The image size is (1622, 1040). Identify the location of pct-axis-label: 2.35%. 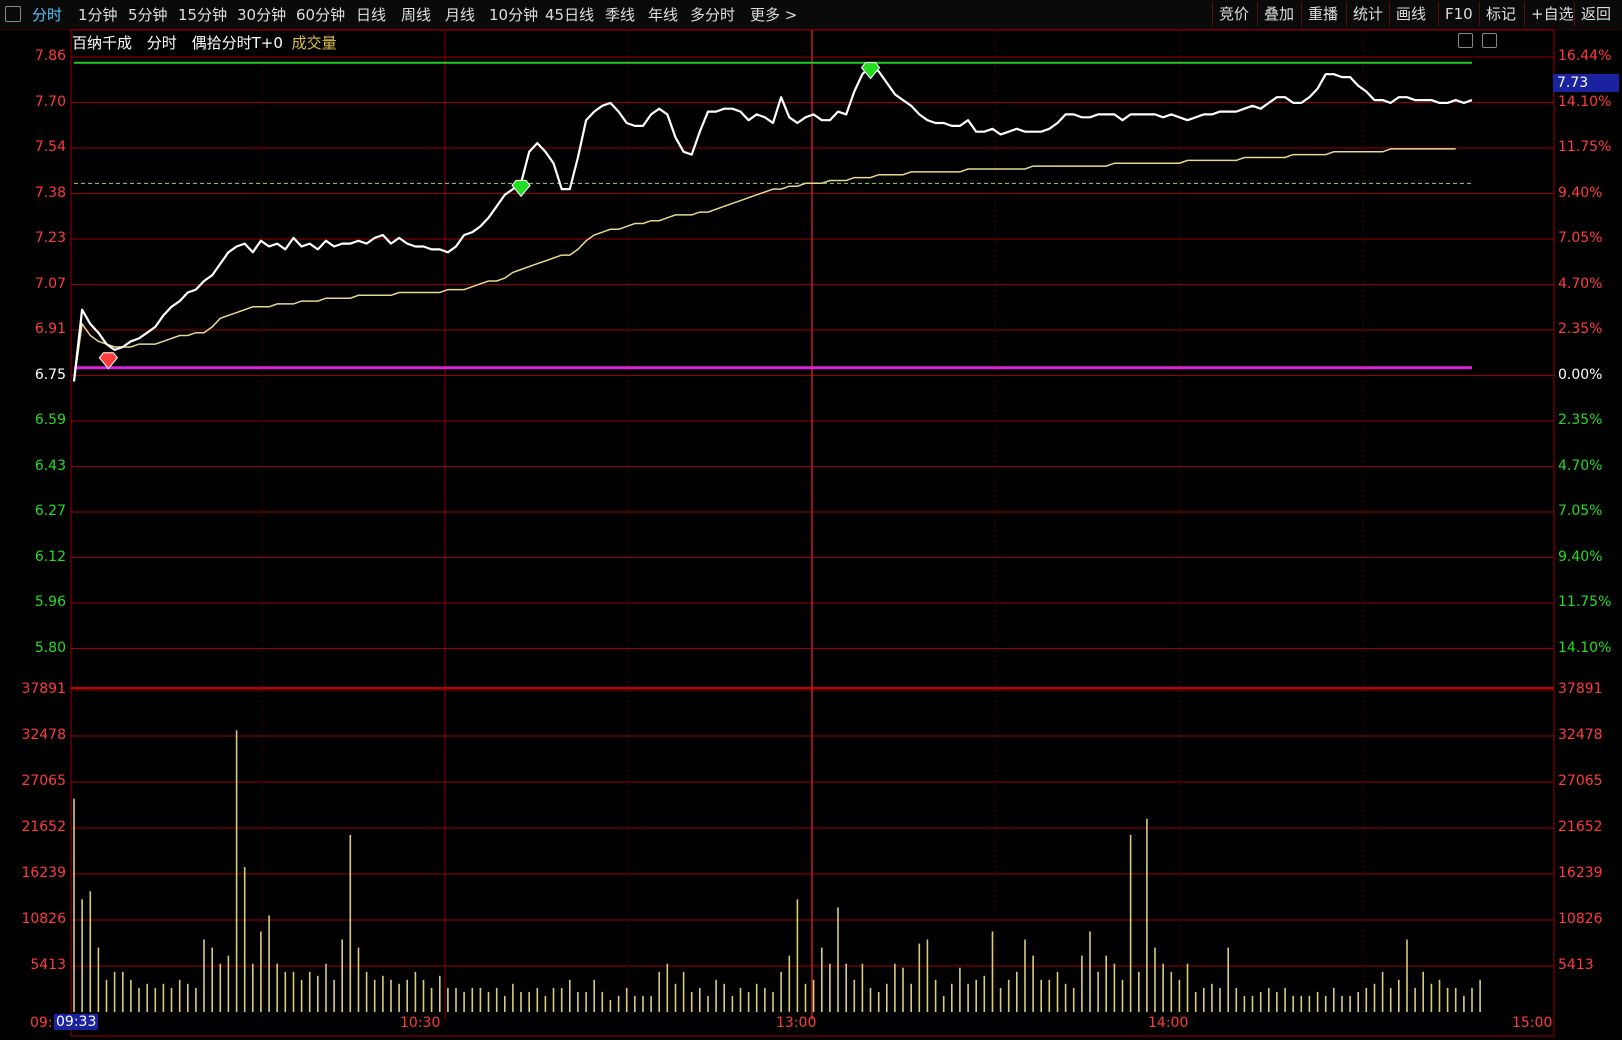
(1580, 420).